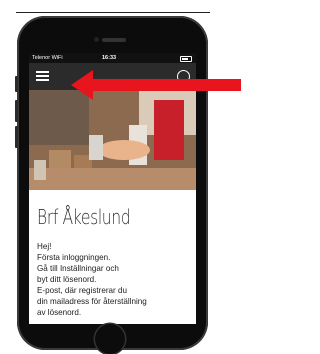  I want to click on earpiece-speaker, so click(114, 40).